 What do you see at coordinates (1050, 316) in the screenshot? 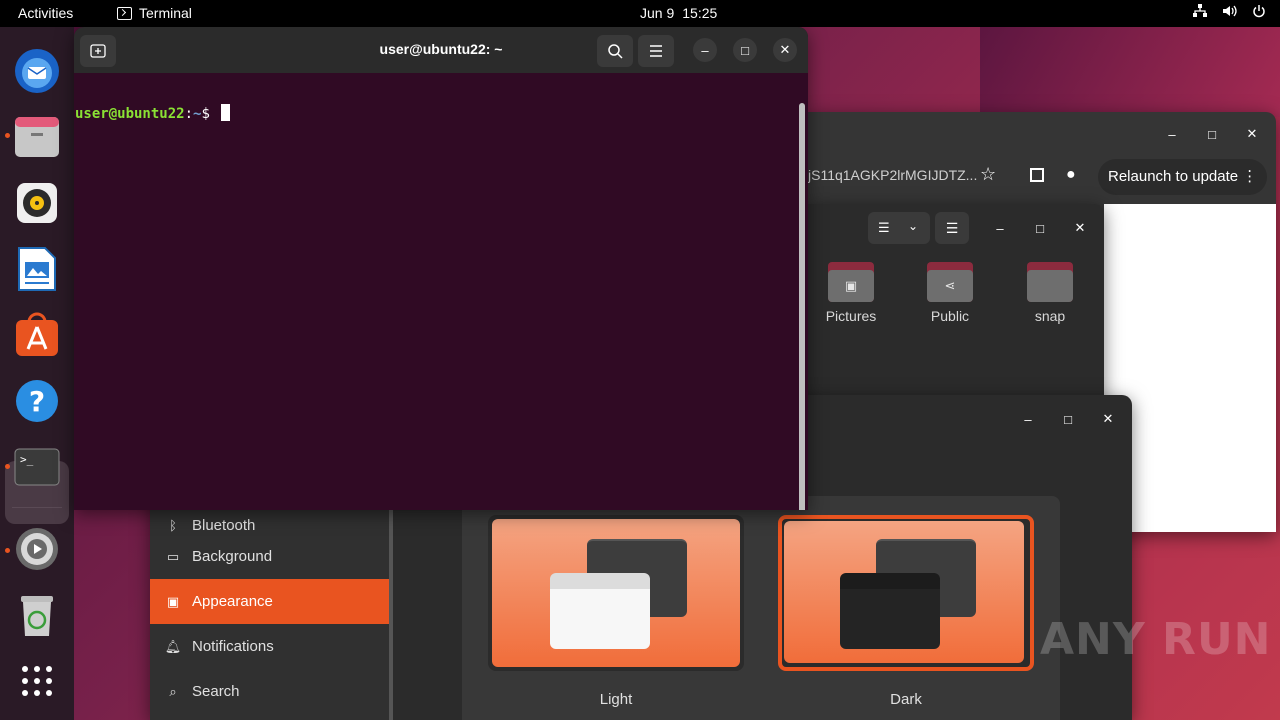
I see `folder-label: snap` at bounding box center [1050, 316].